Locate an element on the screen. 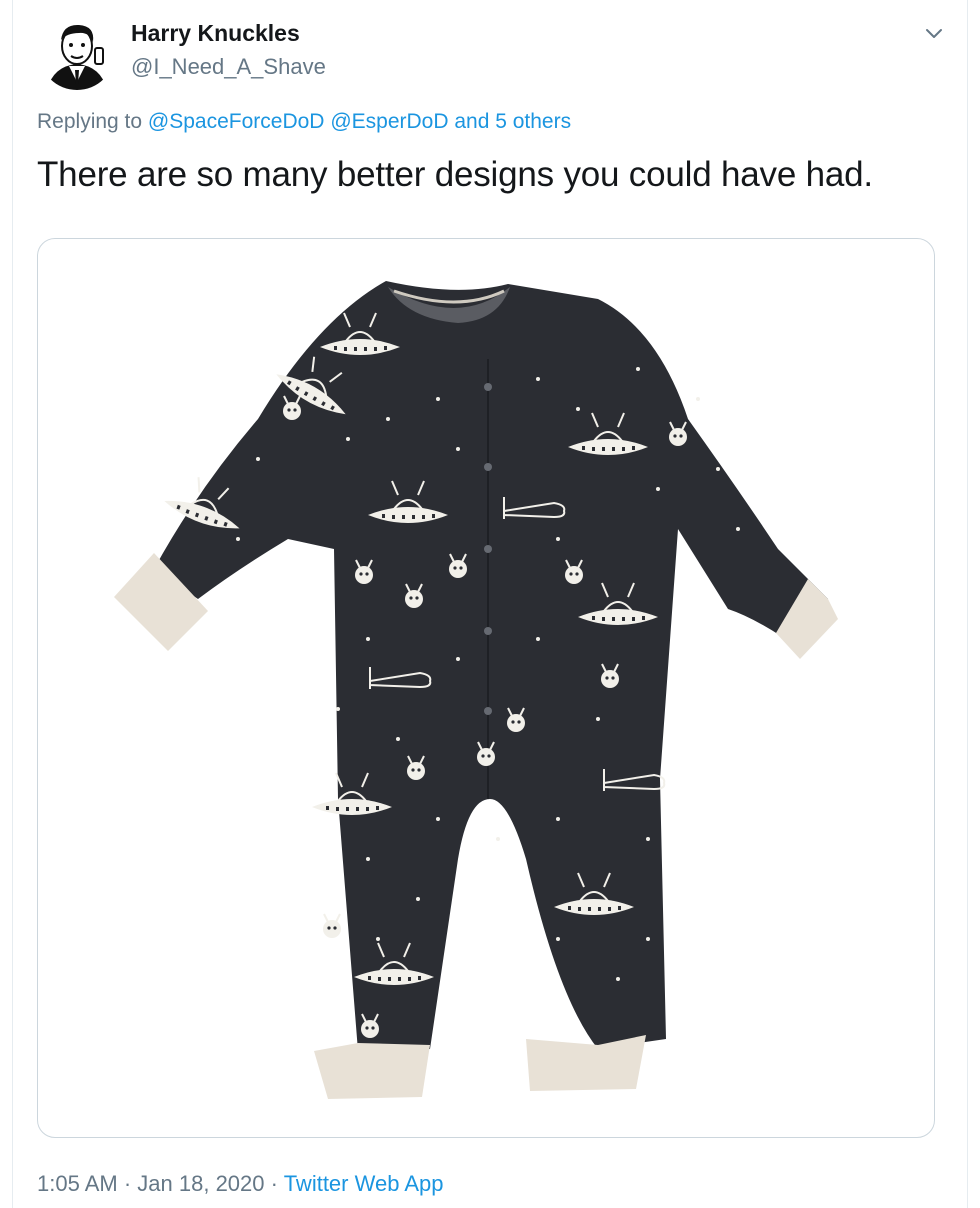  mention-esper: @EsperDoD is located at coordinates (389, 121).